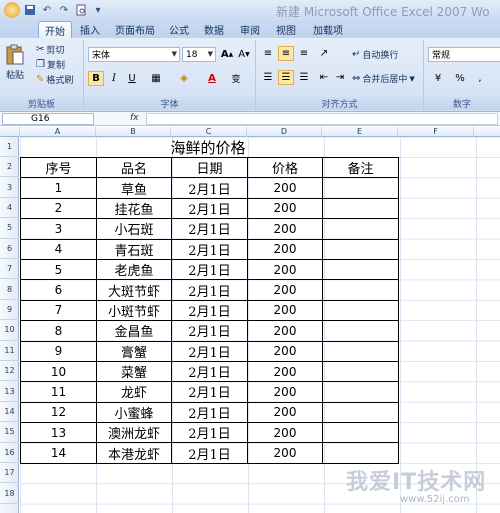 Image resolution: width=500 pixels, height=513 pixels. What do you see at coordinates (134, 290) in the screenshot?
I see `table-cell: 大斑节虾` at bounding box center [134, 290].